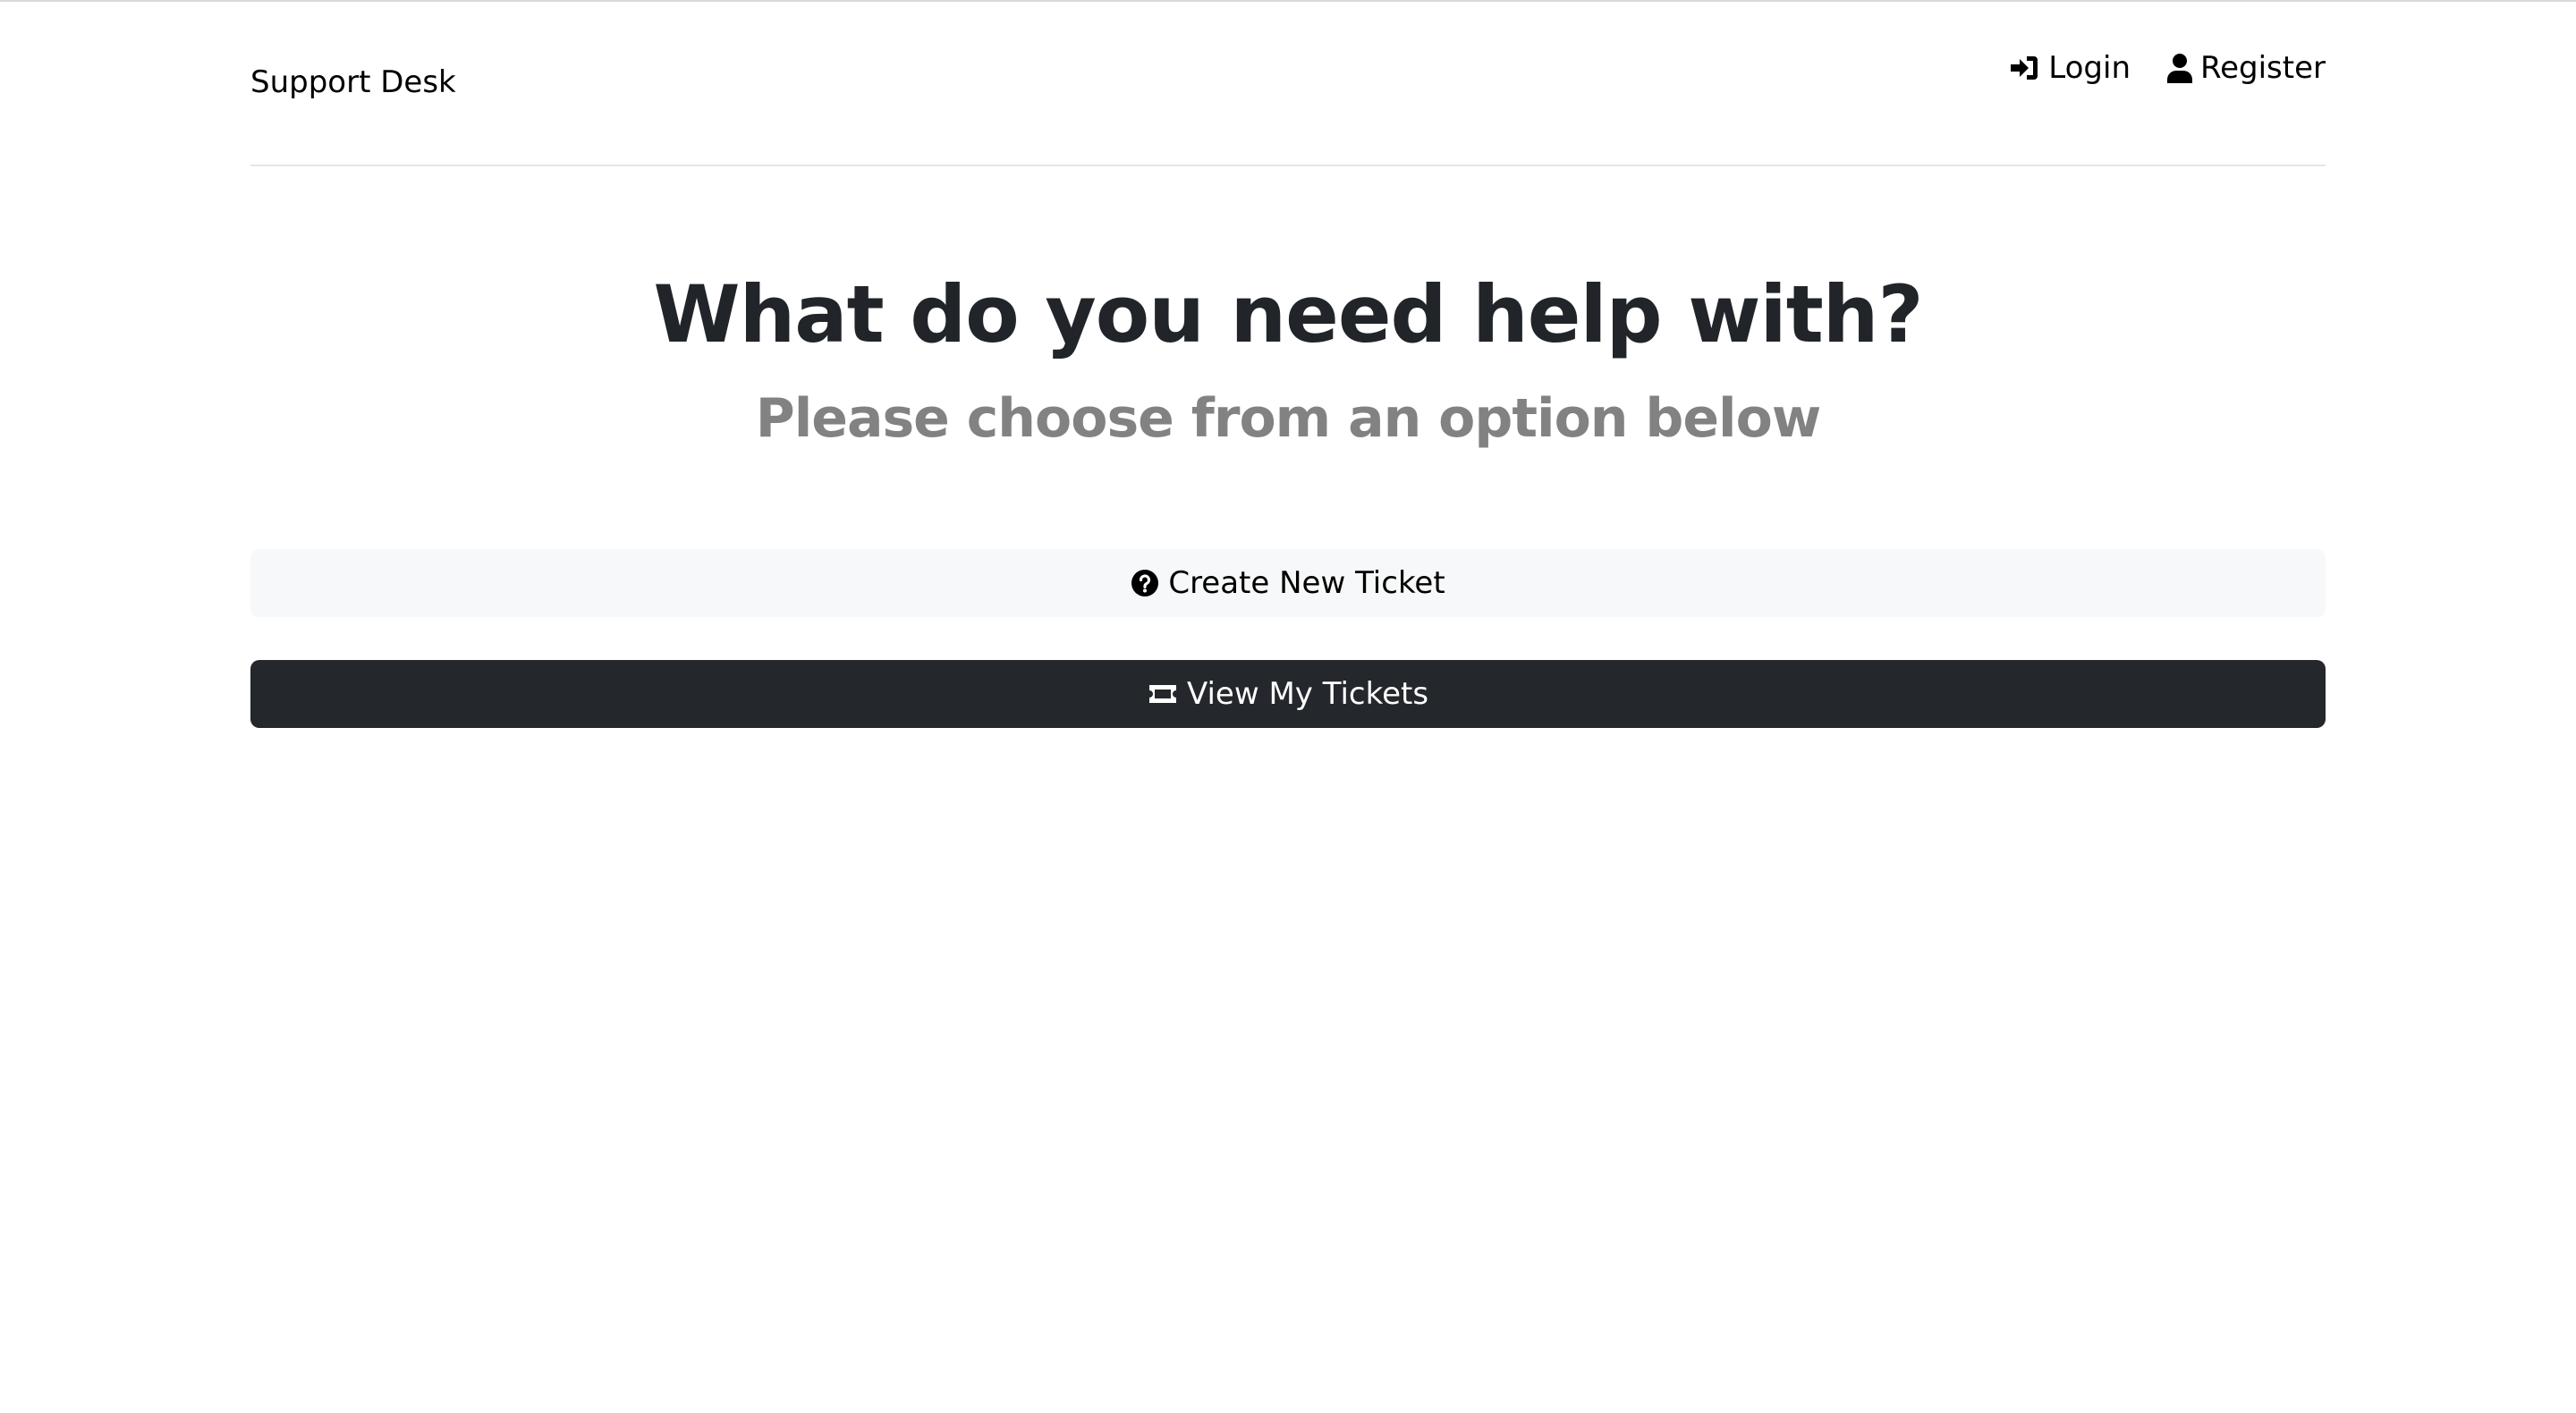  I want to click on register-label: Register, so click(2263, 68).